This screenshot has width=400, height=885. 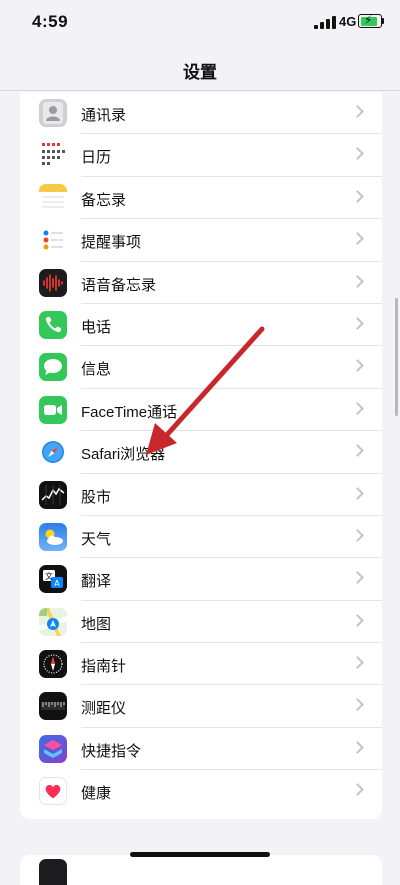 What do you see at coordinates (53, 113) in the screenshot?
I see `contacts-icon` at bounding box center [53, 113].